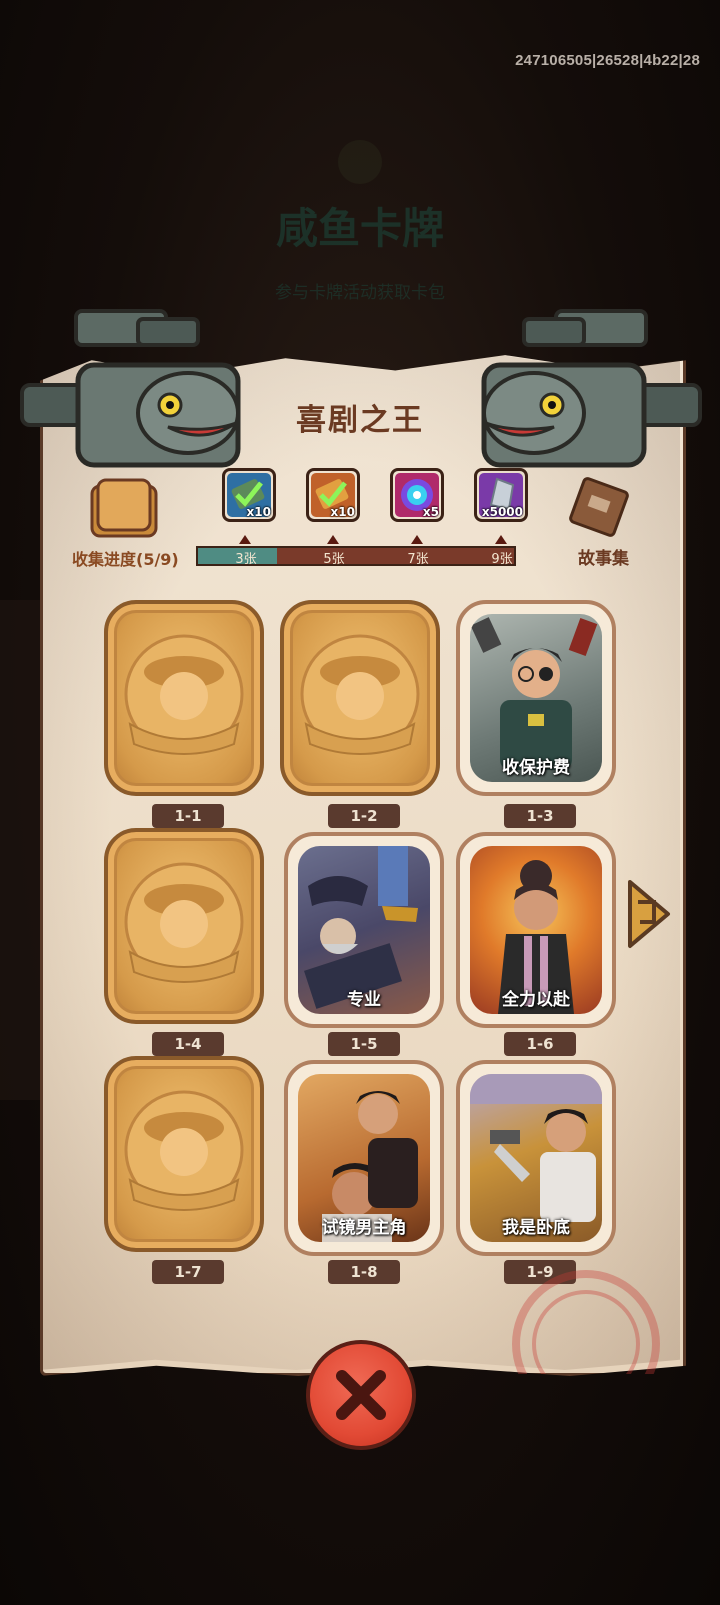  What do you see at coordinates (591, 388) in the screenshot?
I see `fish-camera-right-icon` at bounding box center [591, 388].